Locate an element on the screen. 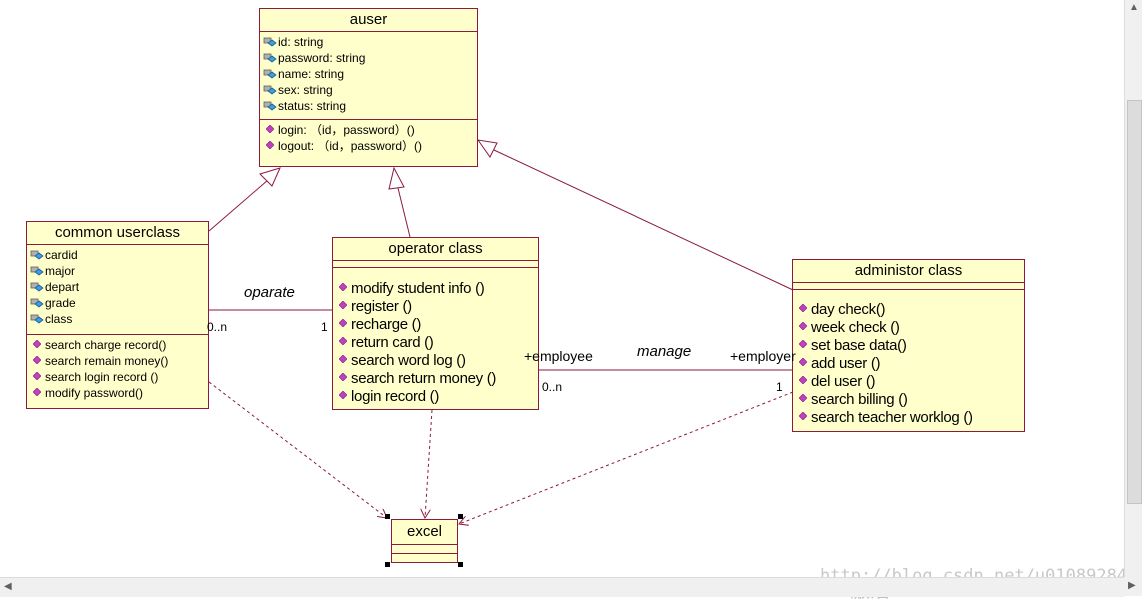  attribute-row: password: string is located at coordinates (368, 58).